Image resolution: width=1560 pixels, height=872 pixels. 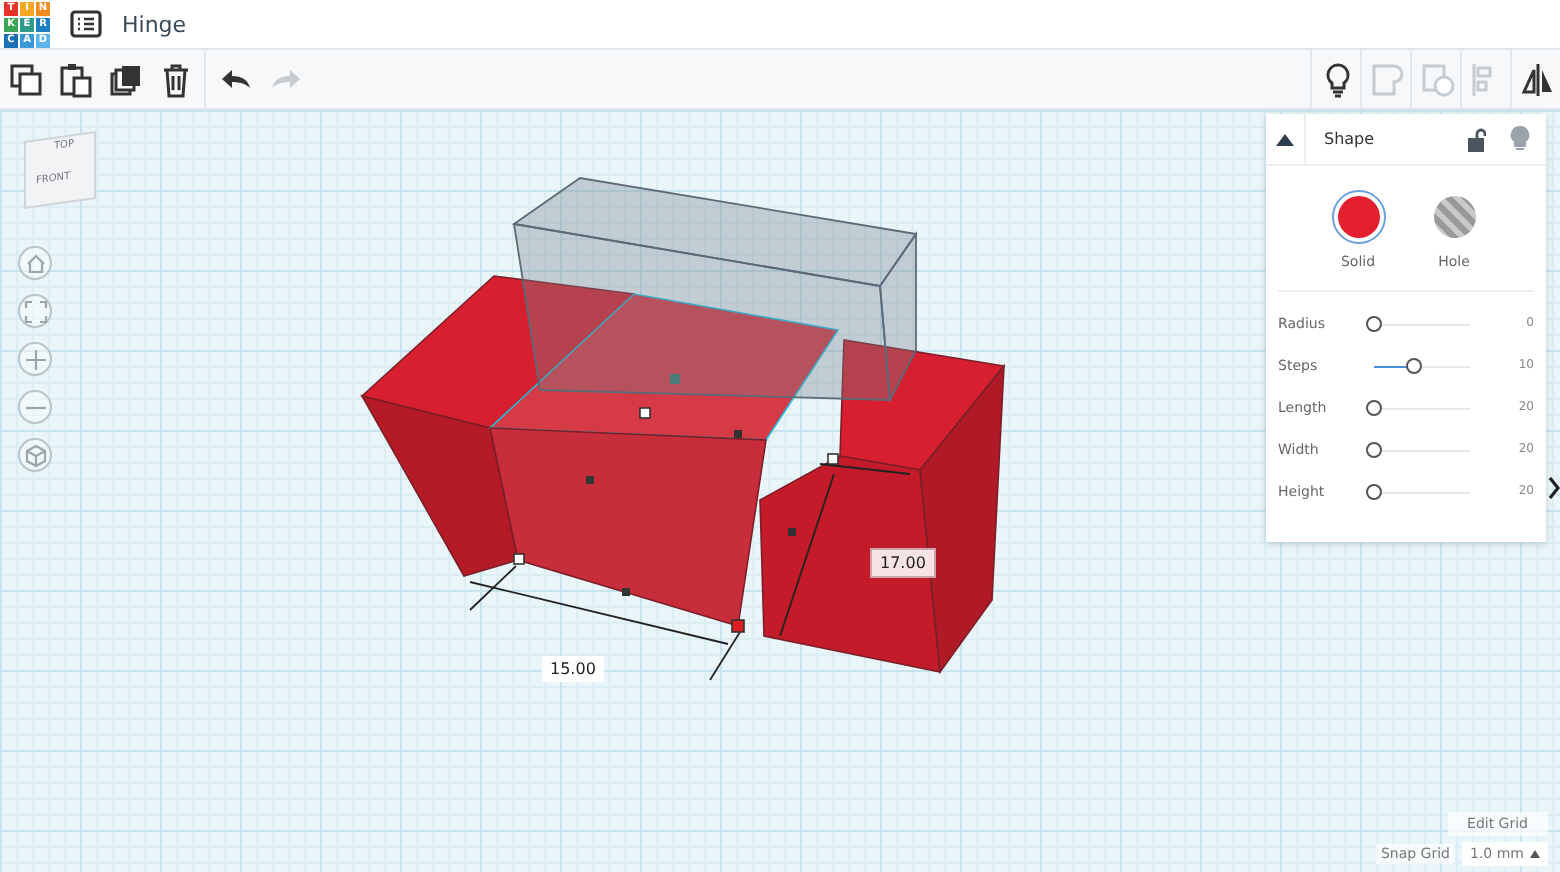 I want to click on list-icon, so click(x=86, y=24).